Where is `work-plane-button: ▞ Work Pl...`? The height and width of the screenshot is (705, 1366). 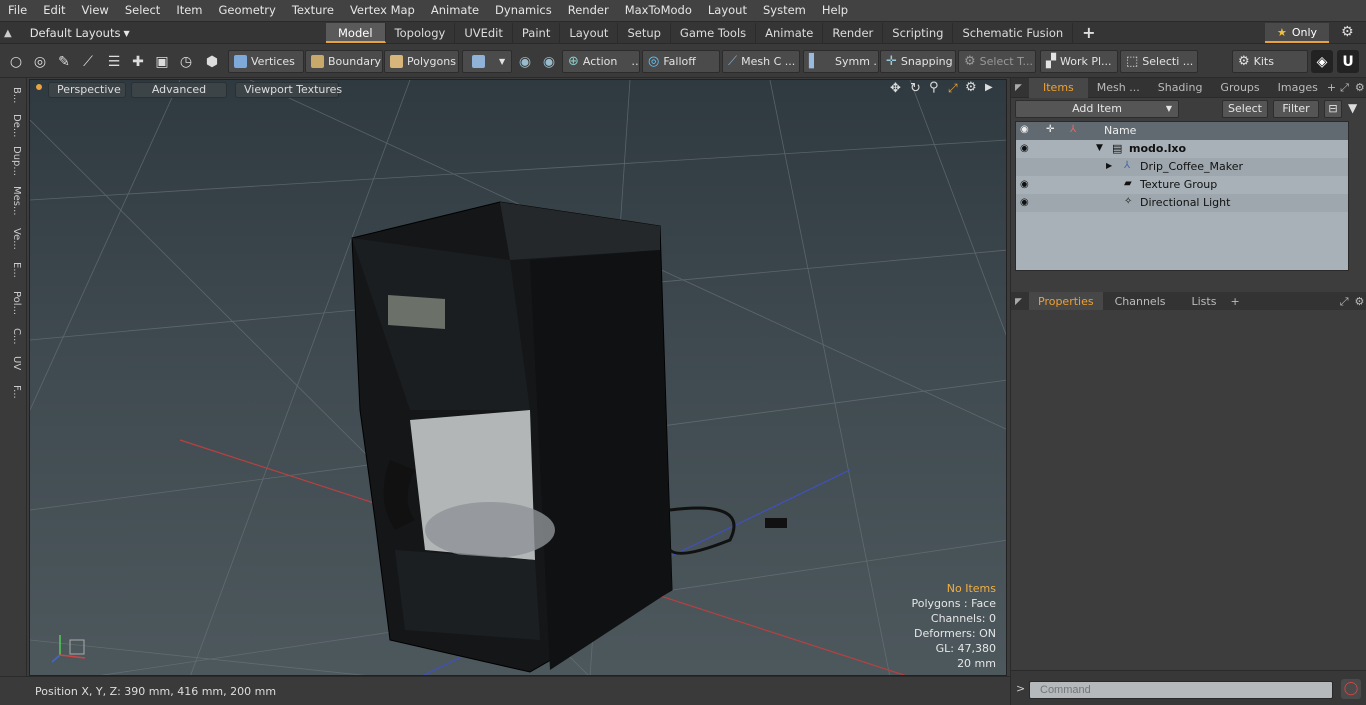
work-plane-button: ▞ Work Pl... is located at coordinates (1079, 61).